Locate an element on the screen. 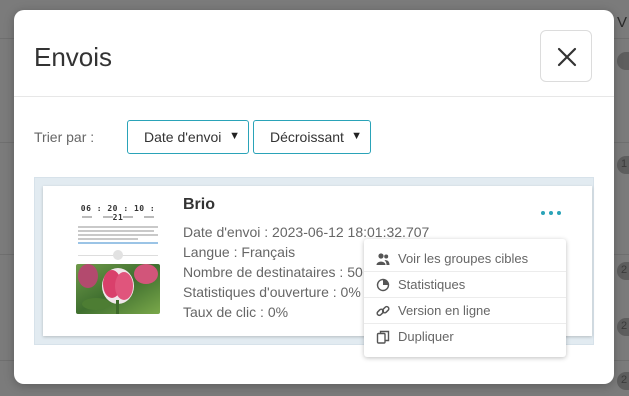  copy-icon is located at coordinates (383, 337).